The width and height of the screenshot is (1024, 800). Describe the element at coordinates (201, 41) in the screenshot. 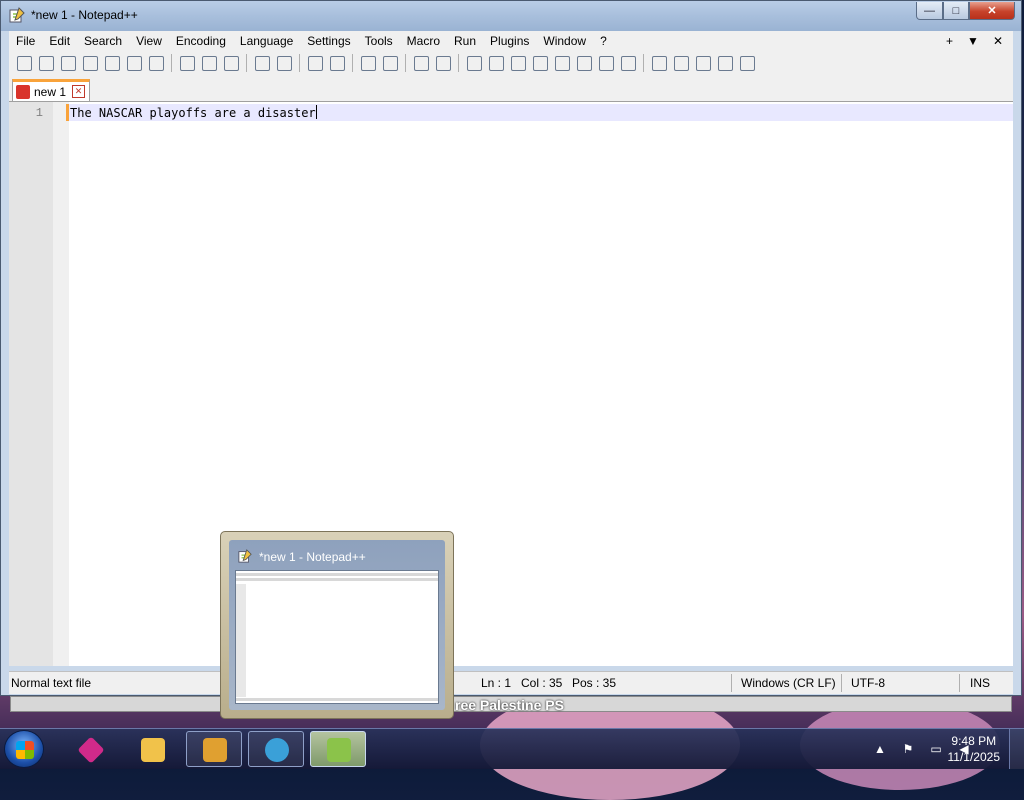

I see `menu-encoding: Encoding` at that location.